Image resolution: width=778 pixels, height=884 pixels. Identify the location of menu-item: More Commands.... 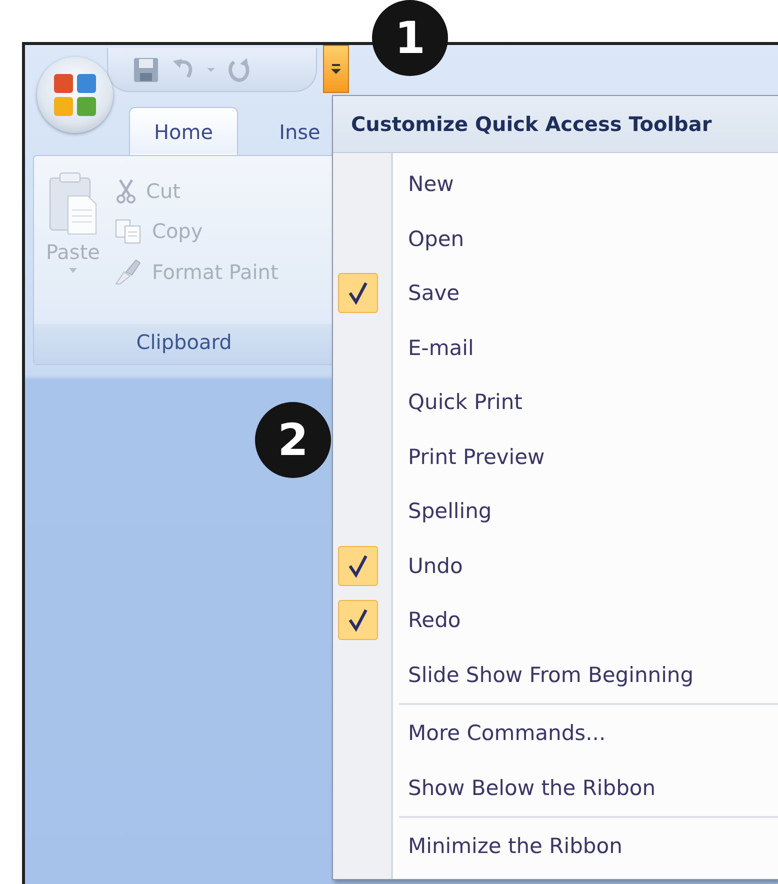
(555, 733).